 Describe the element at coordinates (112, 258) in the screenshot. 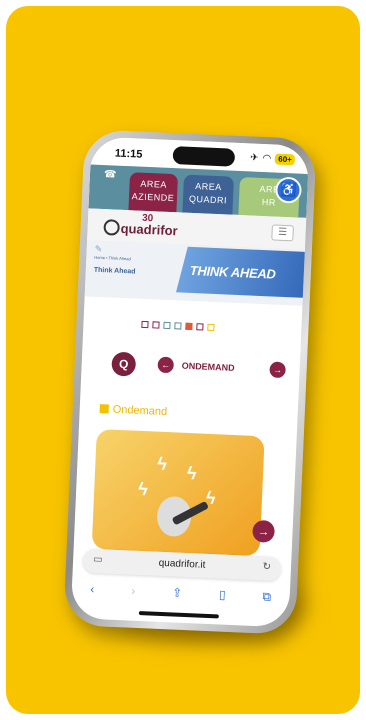

I see `breadcrumb: Home • Think Ahead` at that location.